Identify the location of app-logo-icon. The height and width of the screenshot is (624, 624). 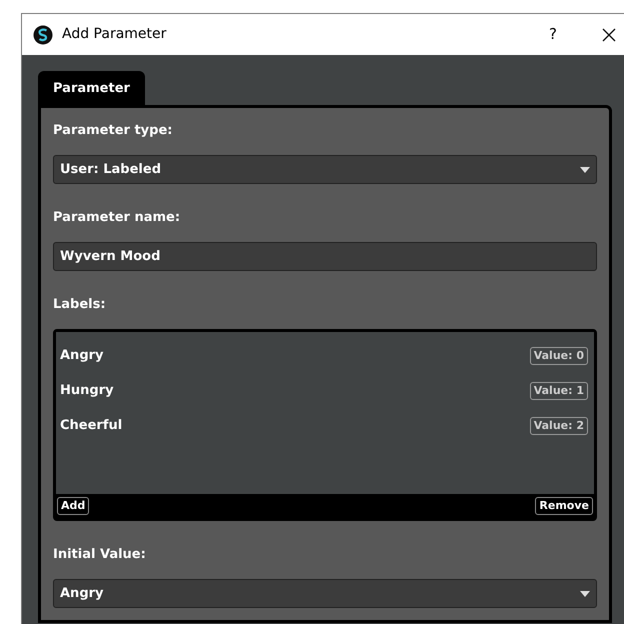
(43, 34).